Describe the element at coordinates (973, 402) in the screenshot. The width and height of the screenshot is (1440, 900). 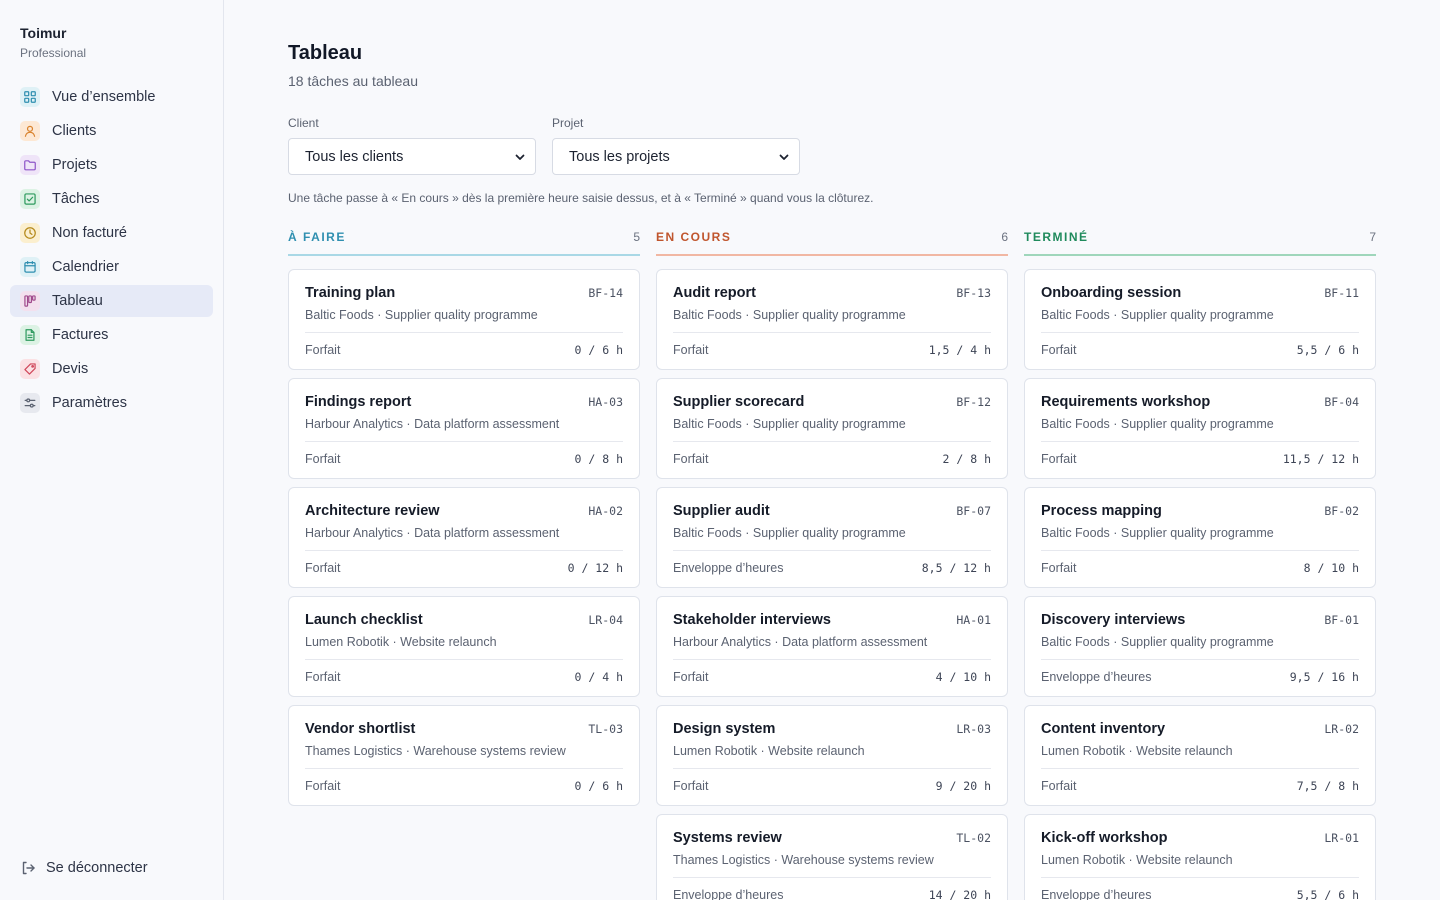
I see `task-code: BF-12` at that location.